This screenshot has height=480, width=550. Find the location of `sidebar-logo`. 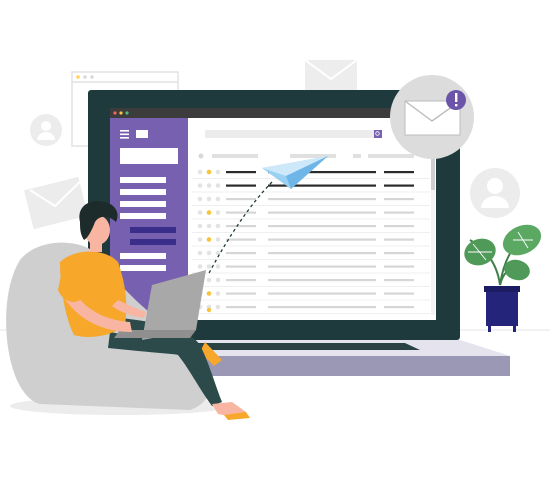

sidebar-logo is located at coordinates (142, 134).